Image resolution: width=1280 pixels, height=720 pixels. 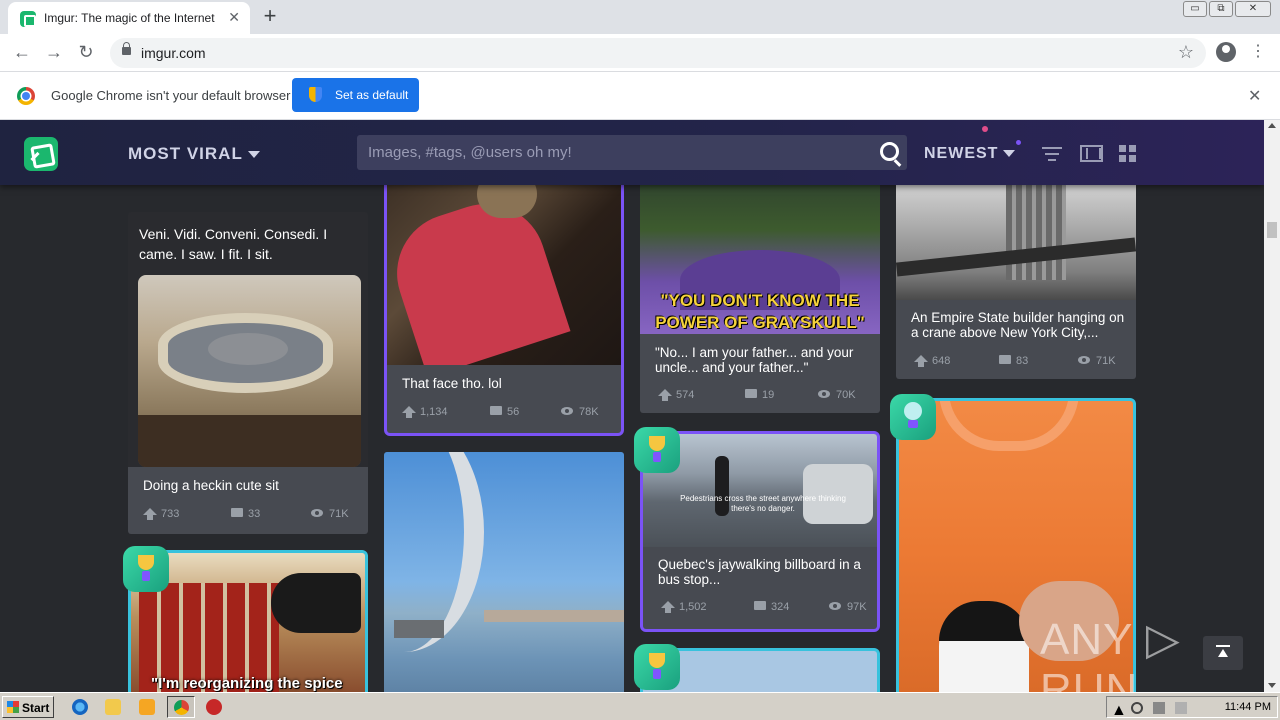 I want to click on post-stats: 648 83 71K, so click(x=1016, y=361).